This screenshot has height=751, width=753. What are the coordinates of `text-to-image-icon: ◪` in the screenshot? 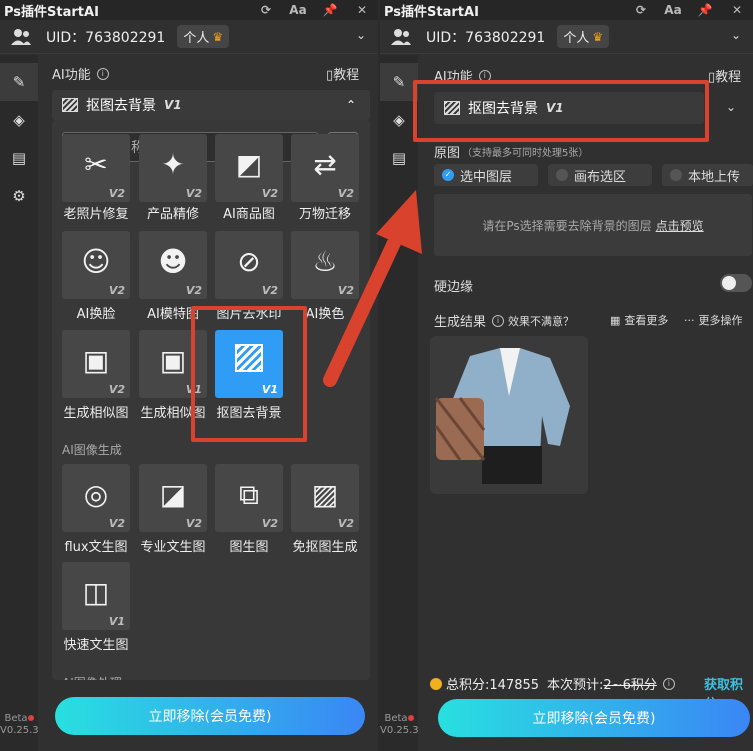 It's located at (173, 494).